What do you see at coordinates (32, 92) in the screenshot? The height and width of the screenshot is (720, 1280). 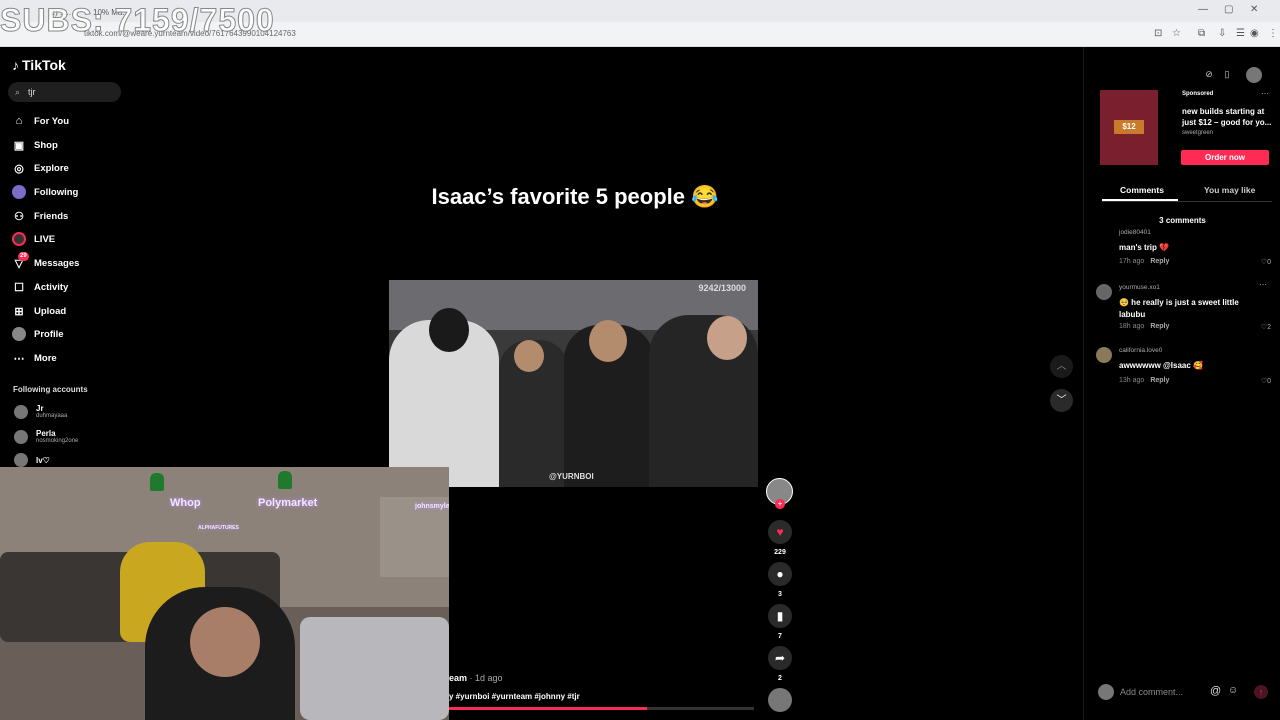 I see `search-value: tjr` at bounding box center [32, 92].